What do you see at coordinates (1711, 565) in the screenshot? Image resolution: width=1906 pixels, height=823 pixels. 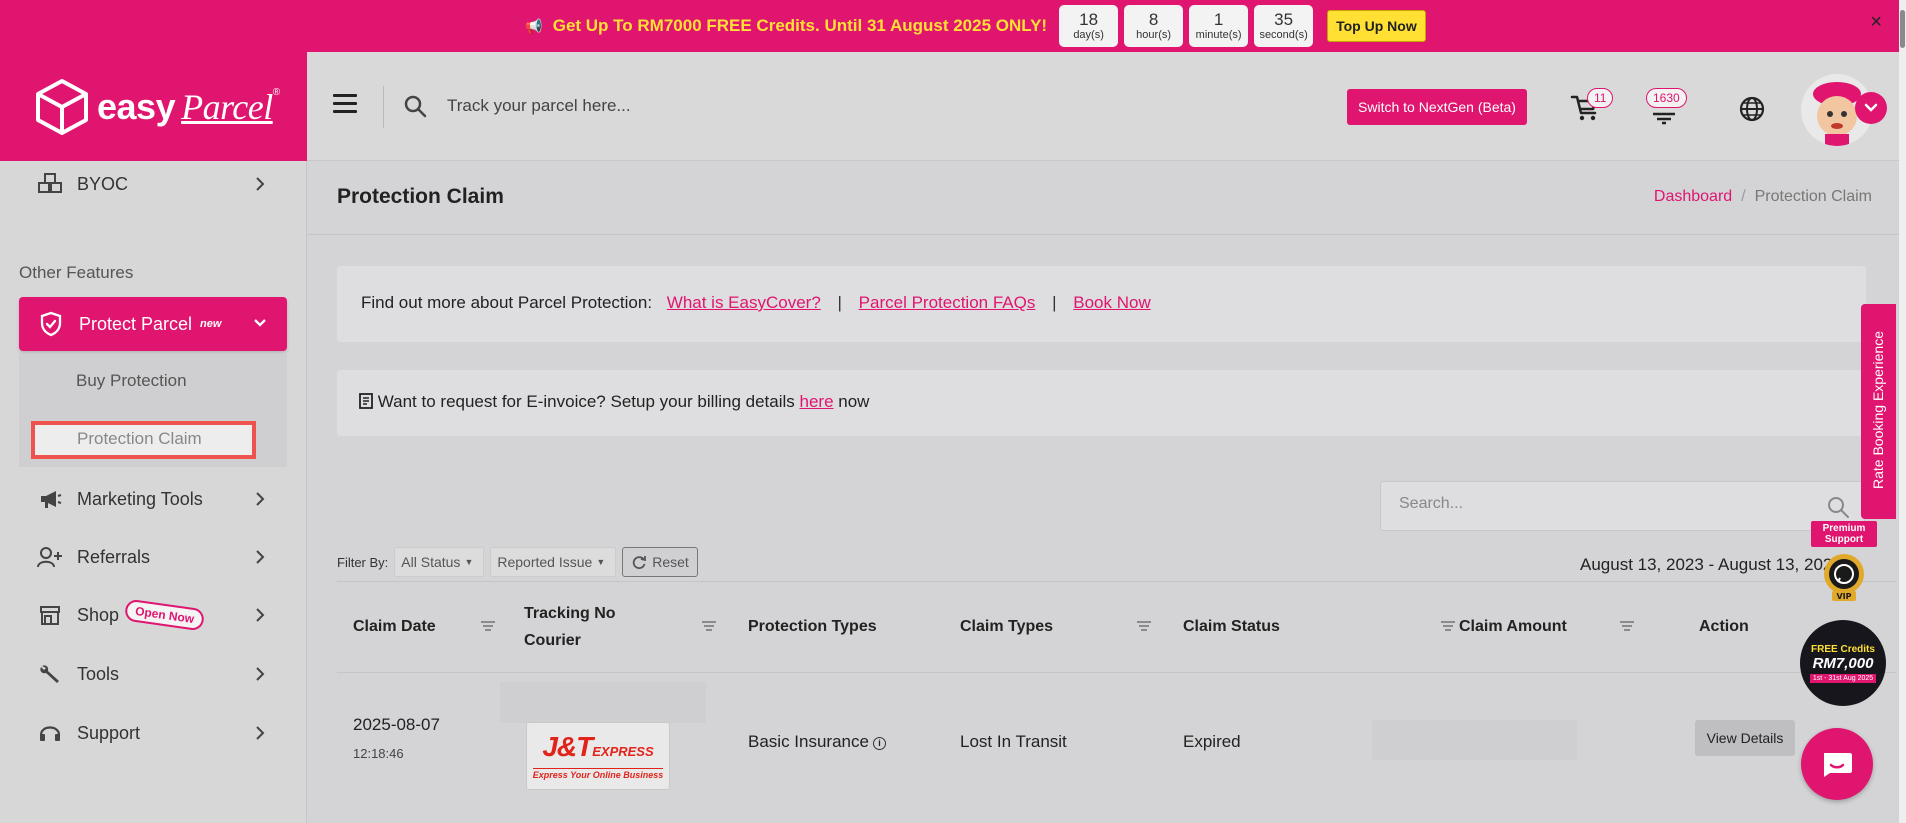 I see `date-range-picker: August 13, 2023 - August 13, 2025` at bounding box center [1711, 565].